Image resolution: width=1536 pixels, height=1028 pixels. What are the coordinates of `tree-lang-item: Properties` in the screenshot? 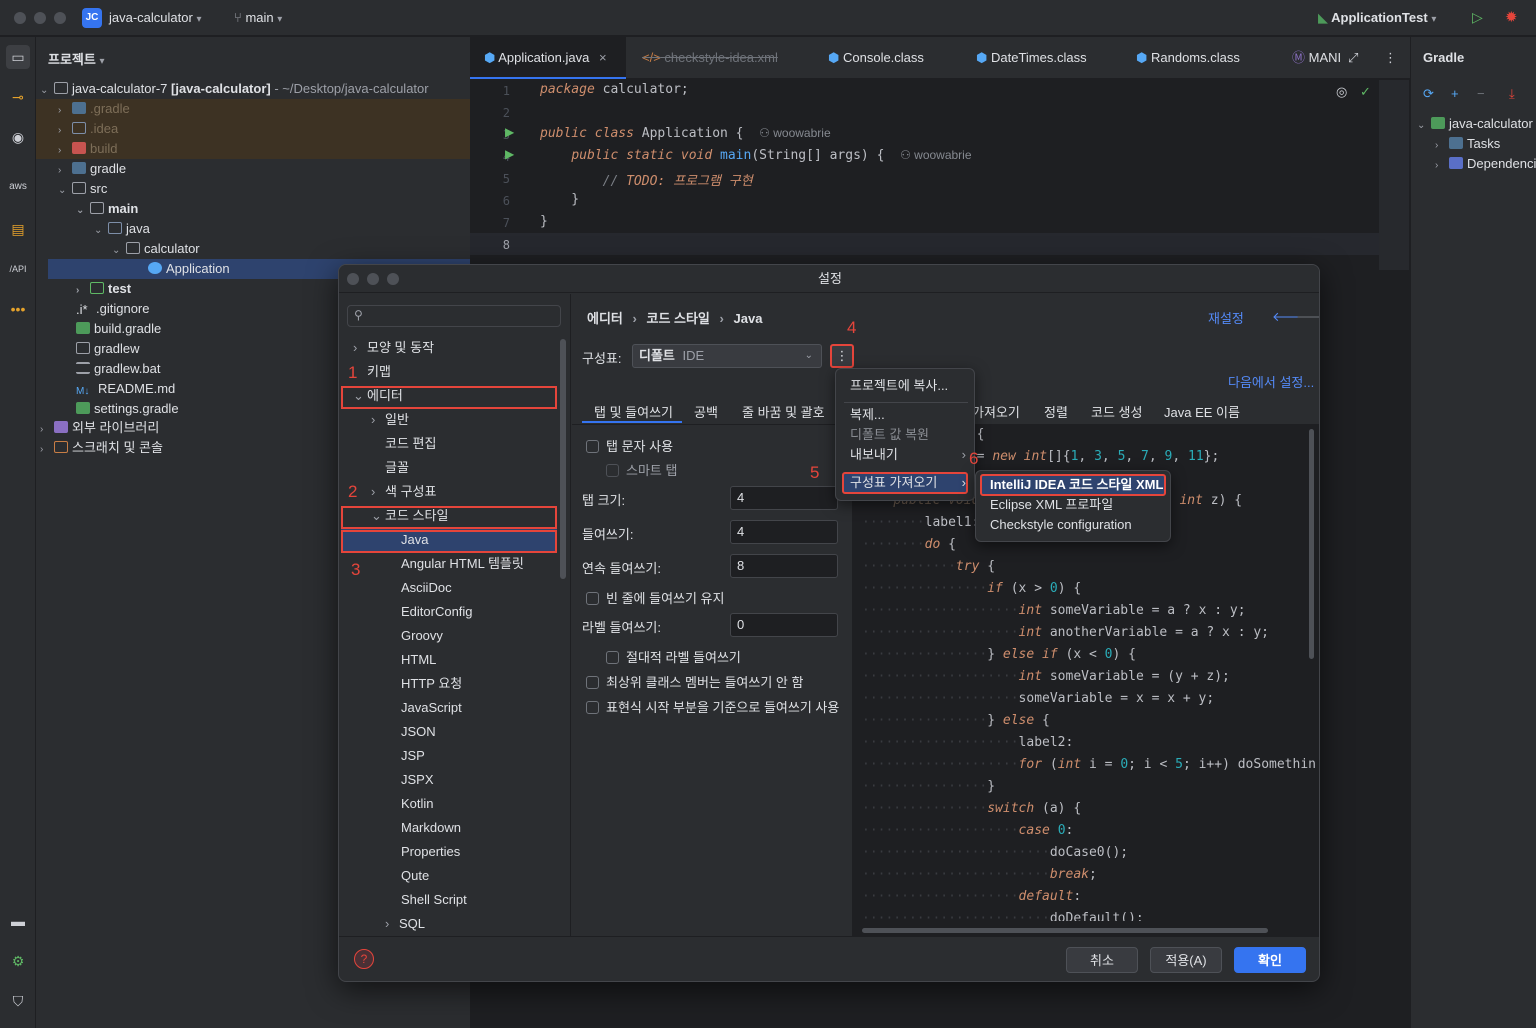 It's located at (430, 852).